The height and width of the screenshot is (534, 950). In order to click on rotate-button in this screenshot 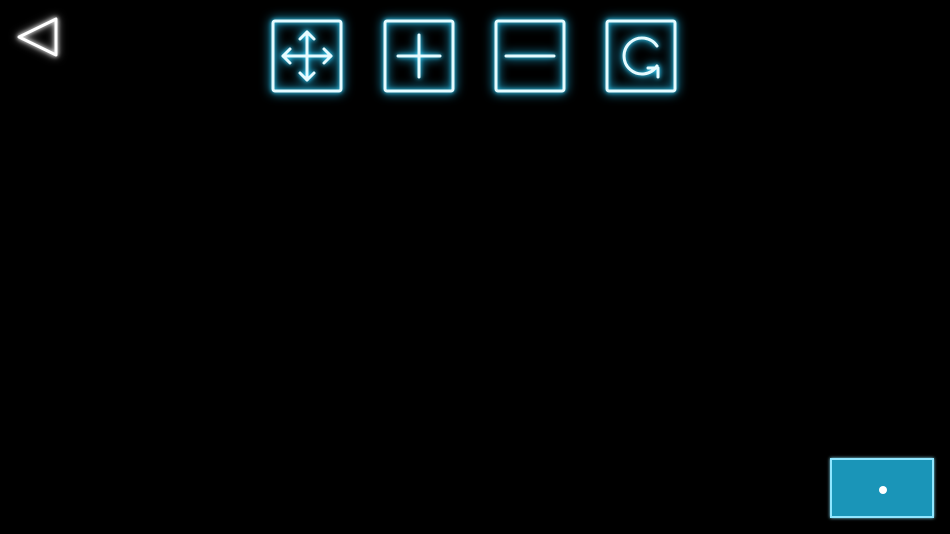, I will do `click(641, 56)`.